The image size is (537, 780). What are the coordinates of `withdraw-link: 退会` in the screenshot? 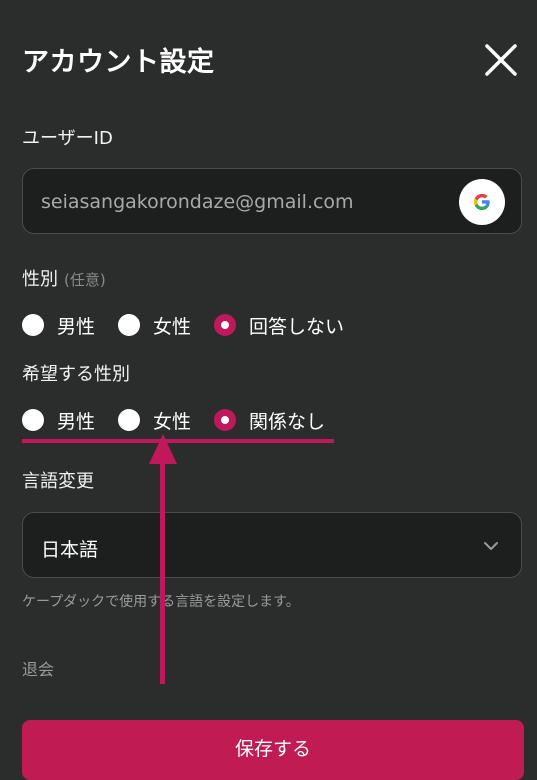 It's located at (38, 668).